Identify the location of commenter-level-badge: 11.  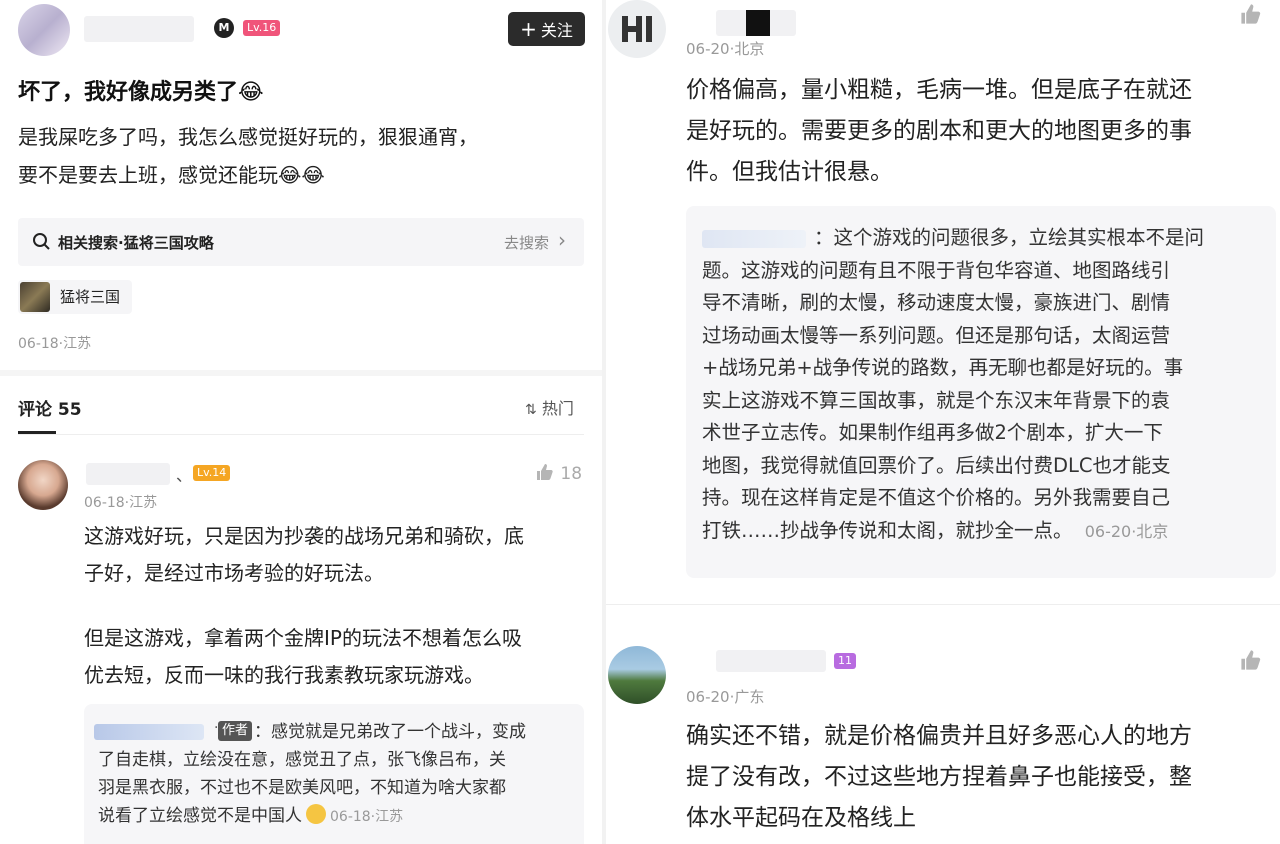
(845, 661).